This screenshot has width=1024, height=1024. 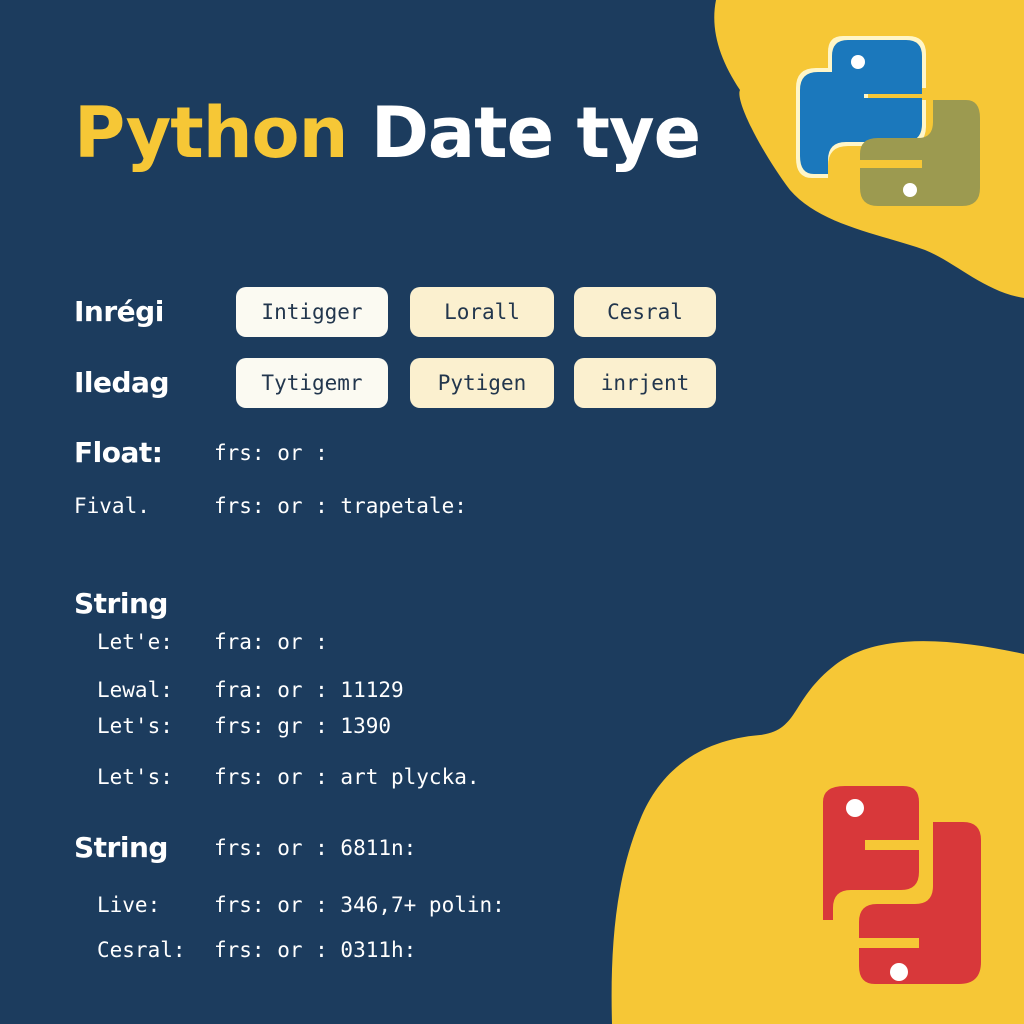 I want to click on title-rest: Date tye, so click(x=535, y=133).